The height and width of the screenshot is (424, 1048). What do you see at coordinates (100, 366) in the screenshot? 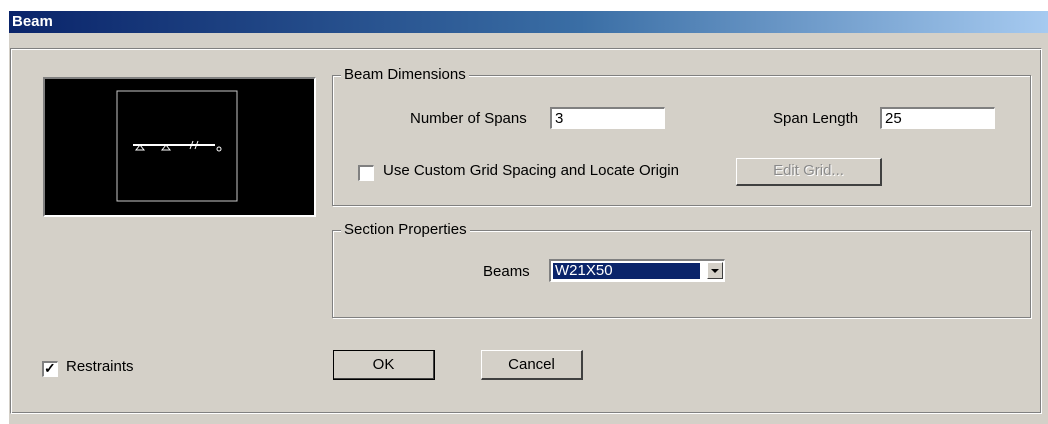
I see `restraints-label: Restraints` at bounding box center [100, 366].